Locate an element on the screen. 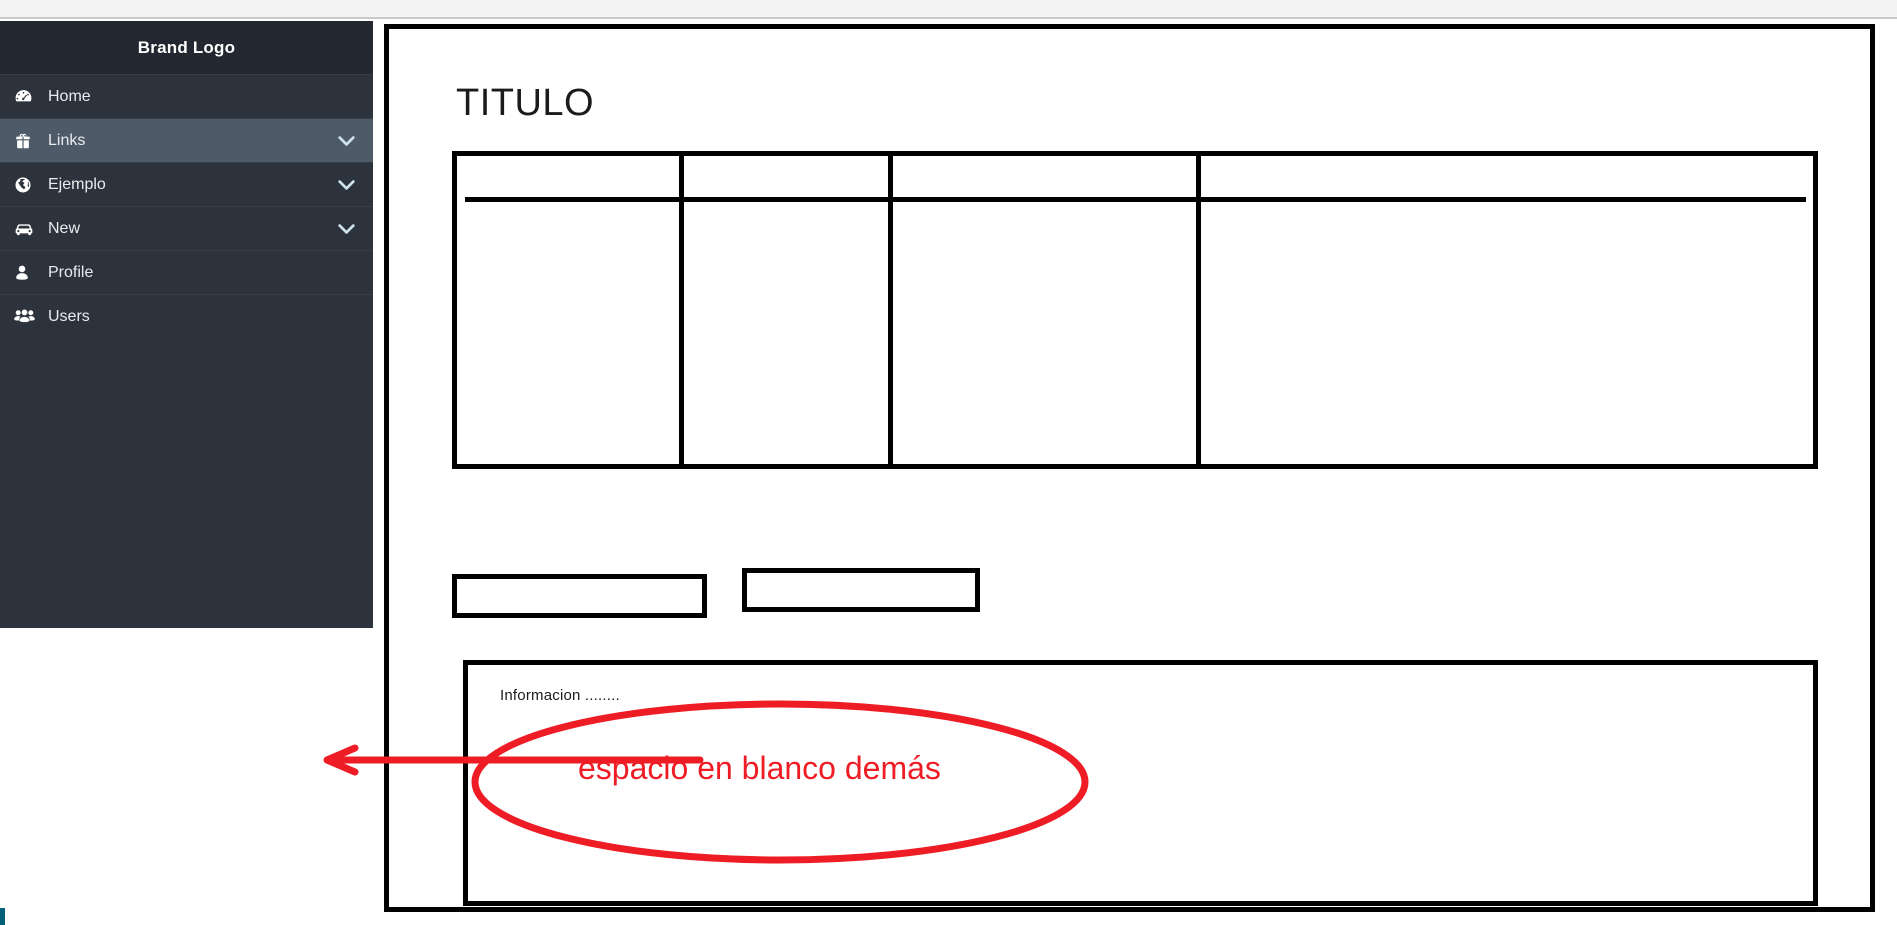 Image resolution: width=1897 pixels, height=925 pixels. brand-logo-label: Brand Logo is located at coordinates (186, 47).